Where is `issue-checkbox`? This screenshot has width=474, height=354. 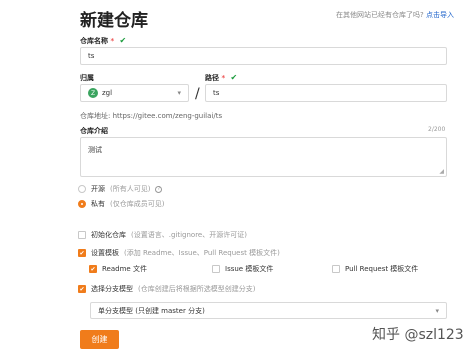 issue-checkbox is located at coordinates (216, 269).